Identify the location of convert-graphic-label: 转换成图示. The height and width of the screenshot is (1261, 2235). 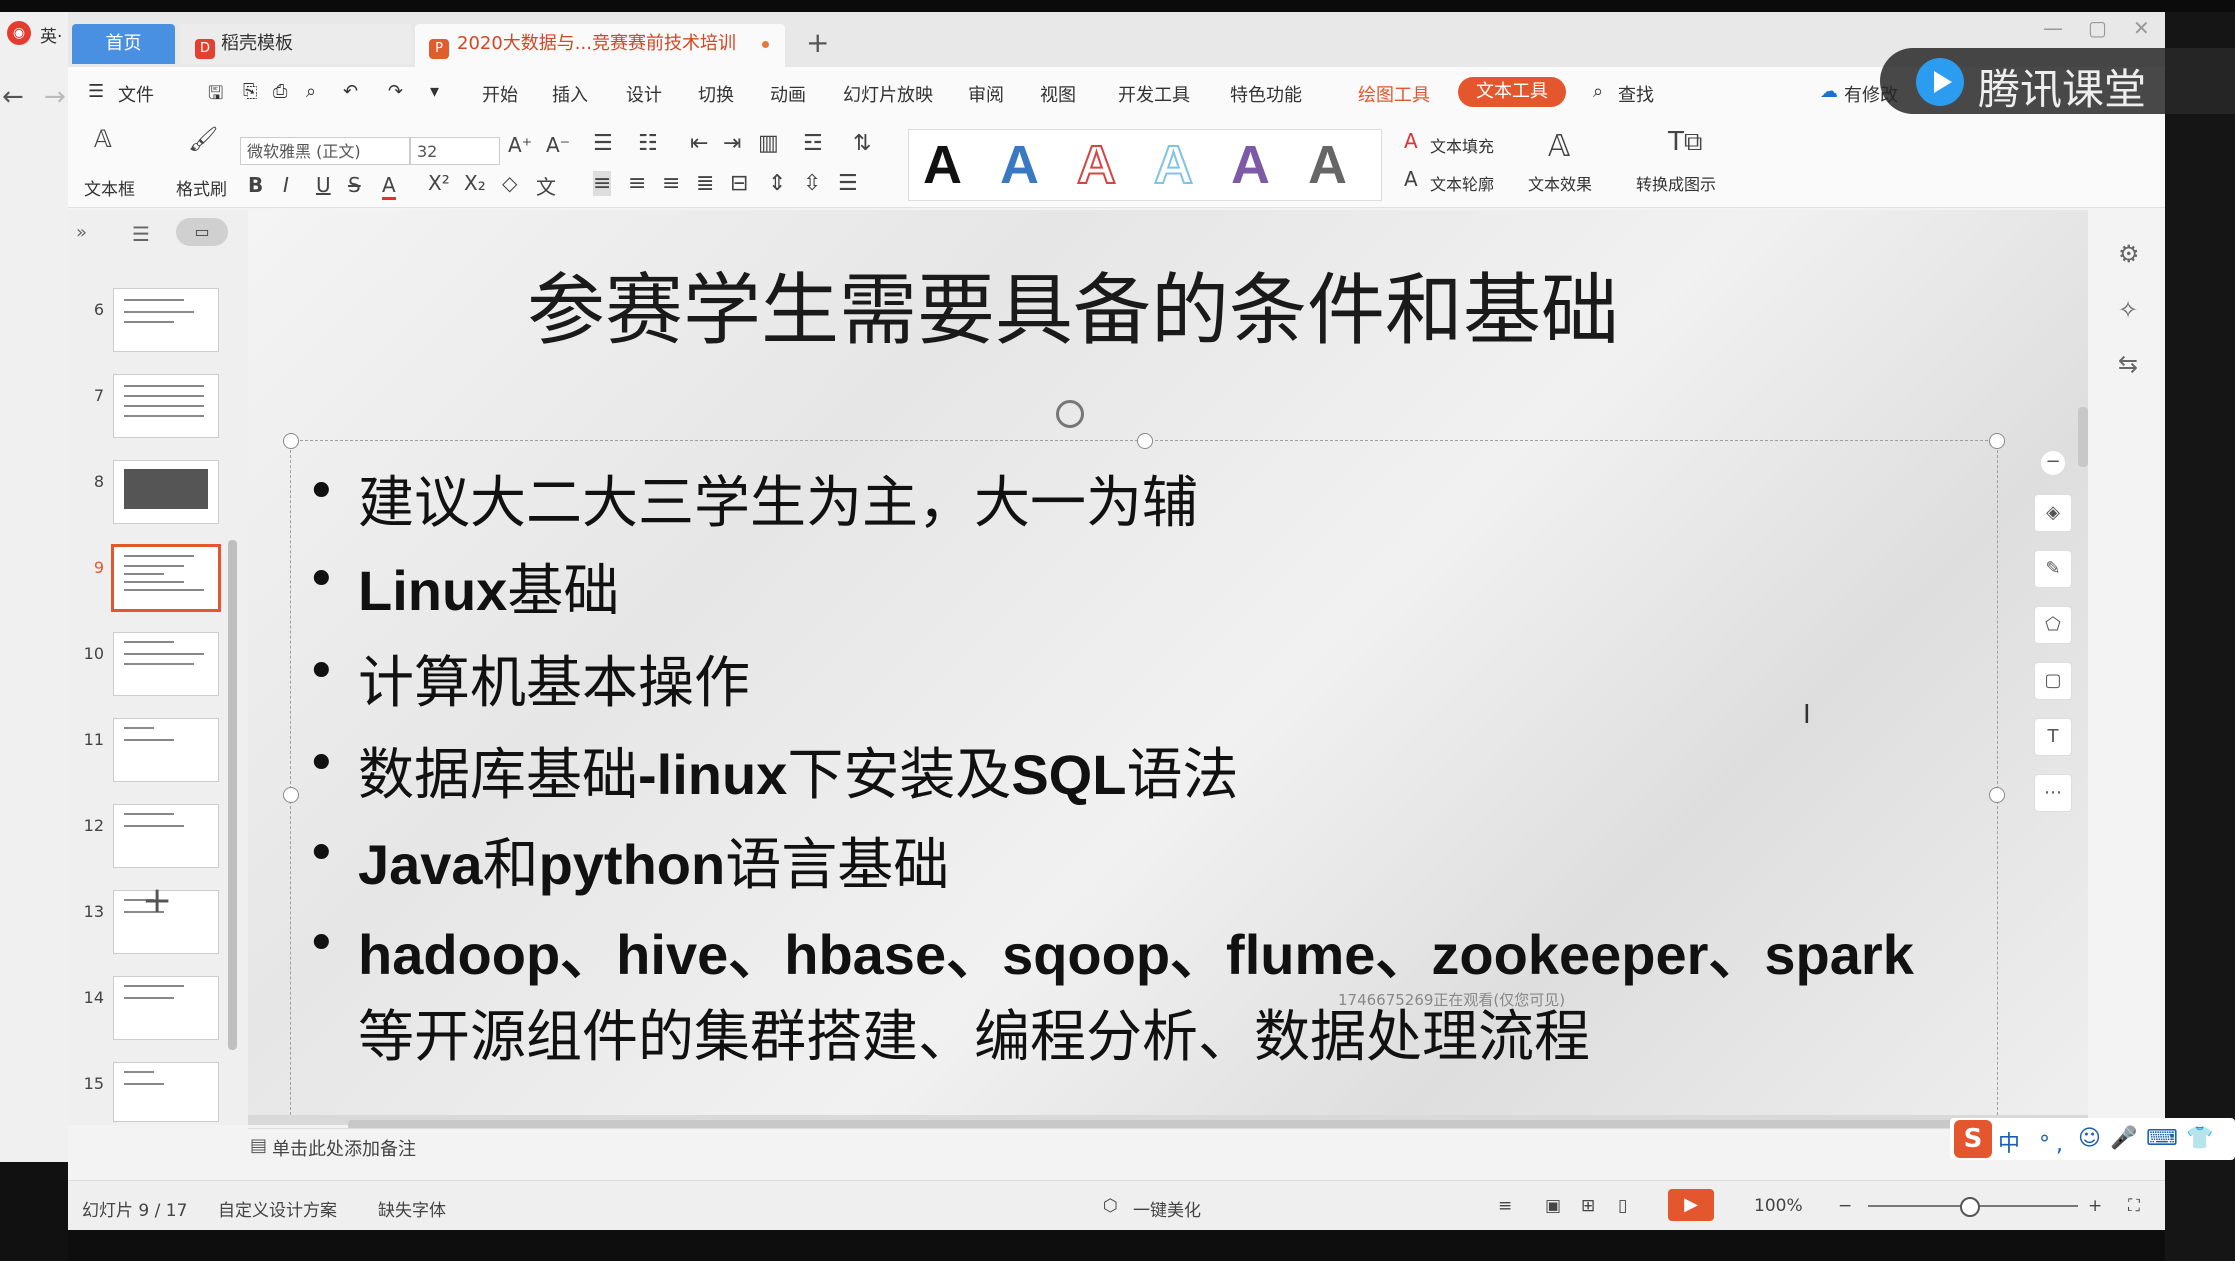
(1676, 183).